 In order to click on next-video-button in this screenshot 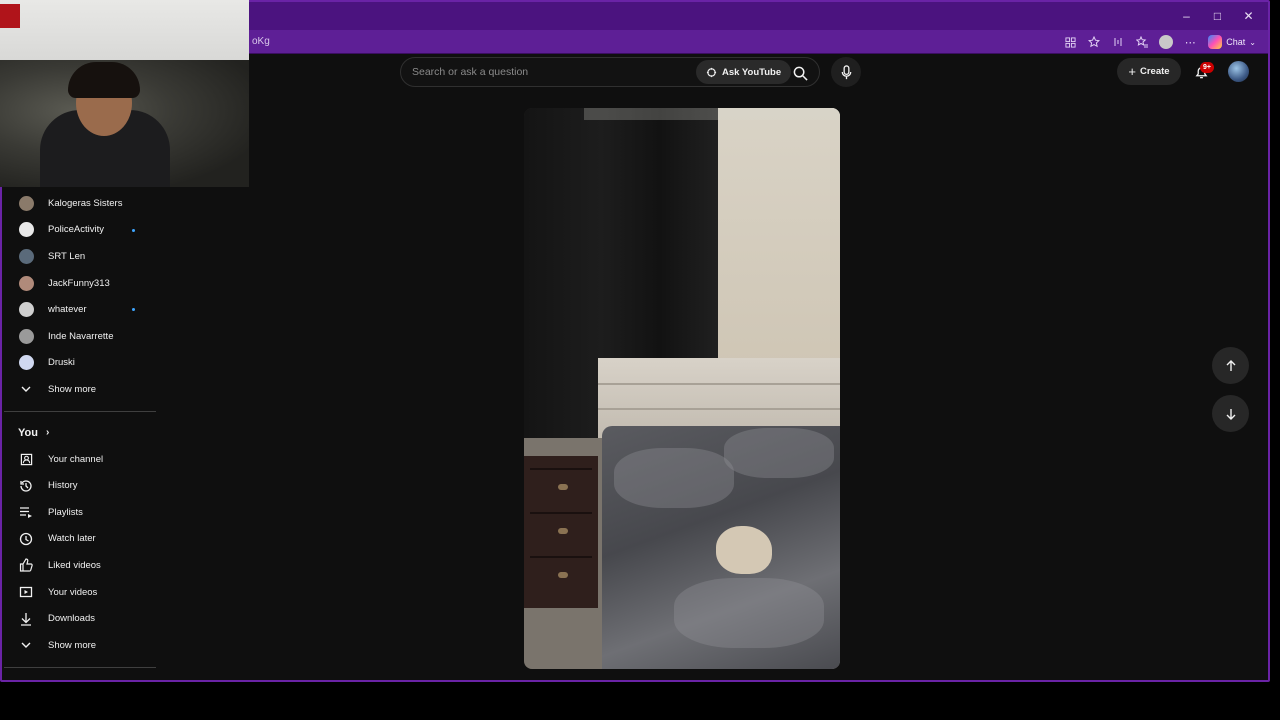, I will do `click(1230, 413)`.